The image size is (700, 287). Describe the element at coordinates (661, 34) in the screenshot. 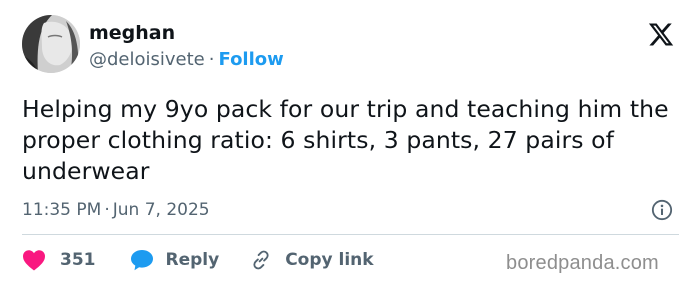

I see `x-logo-icon` at that location.